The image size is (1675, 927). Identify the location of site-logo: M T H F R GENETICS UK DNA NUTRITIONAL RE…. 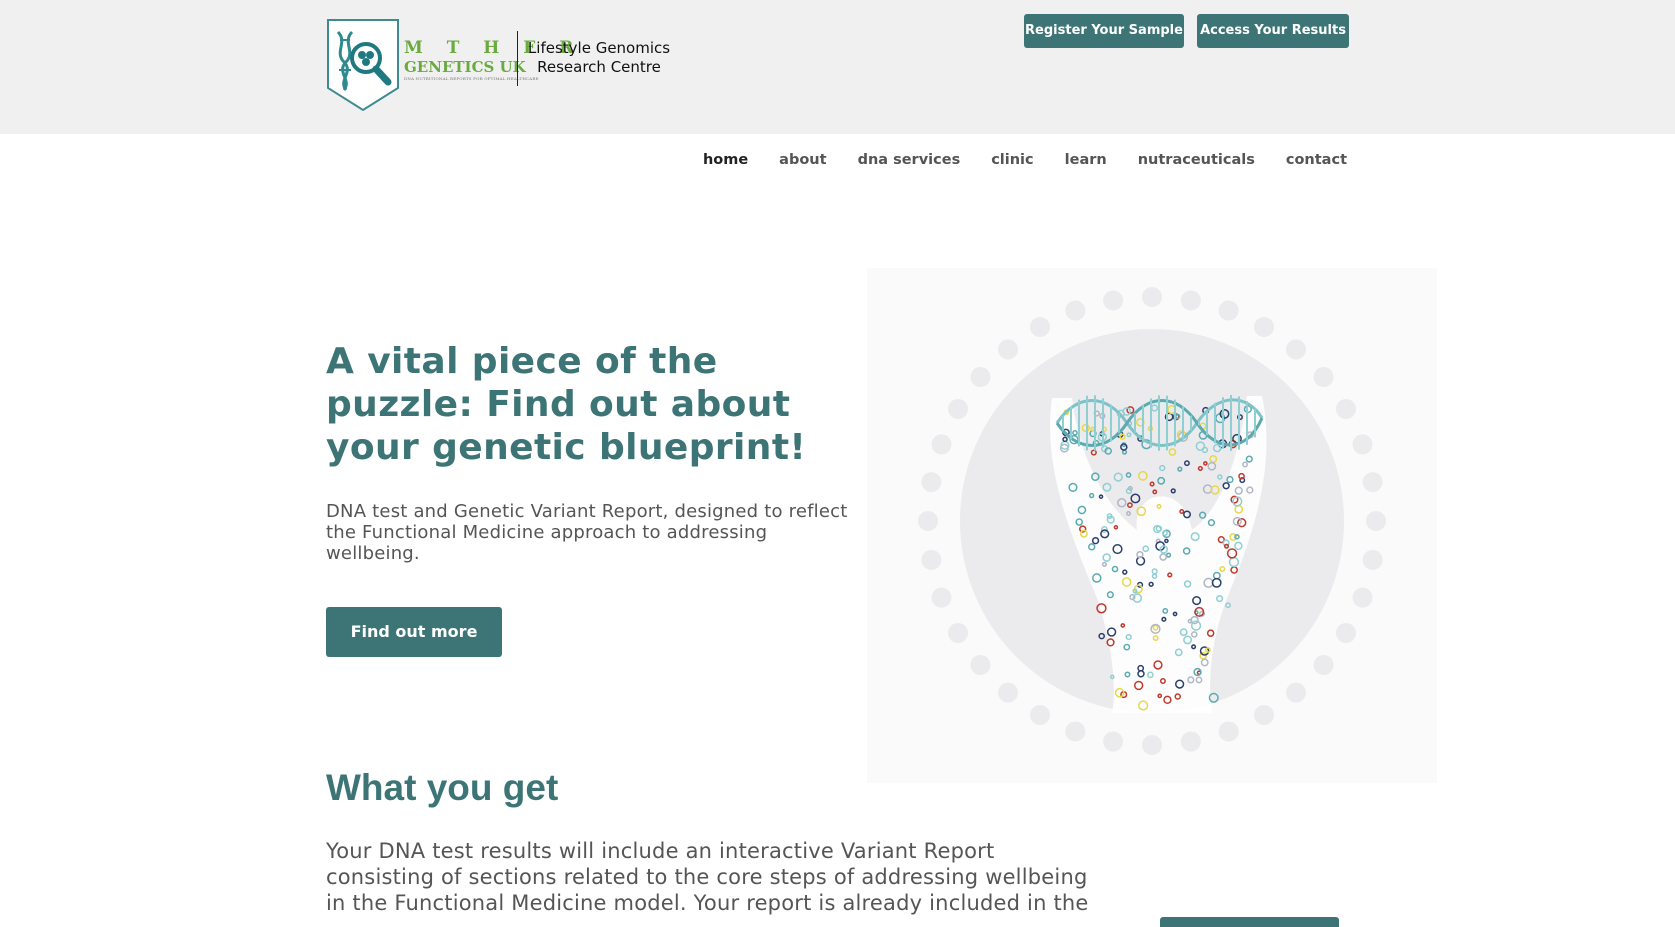
(498, 66).